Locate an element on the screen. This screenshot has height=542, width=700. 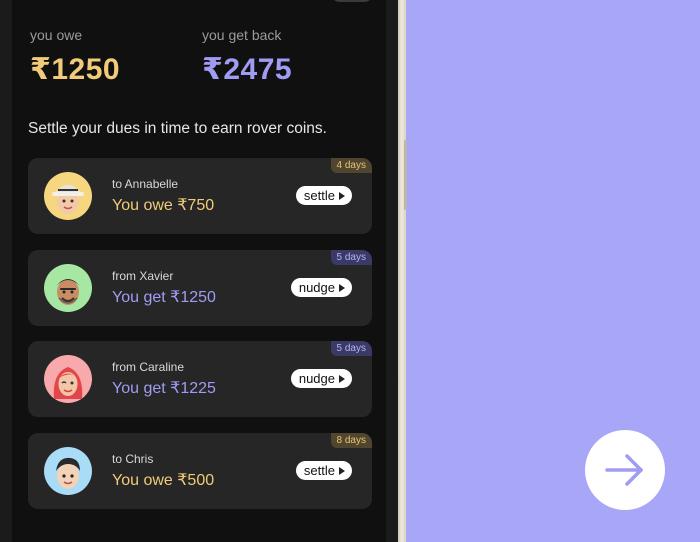
you-owe-label: you owe is located at coordinates (56, 35).